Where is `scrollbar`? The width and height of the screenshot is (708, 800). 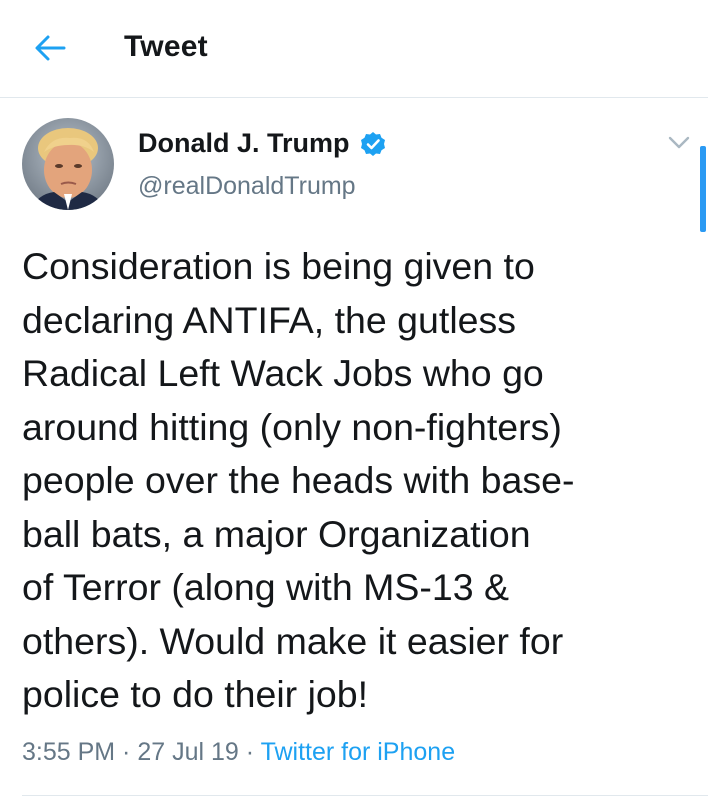
scrollbar is located at coordinates (703, 189).